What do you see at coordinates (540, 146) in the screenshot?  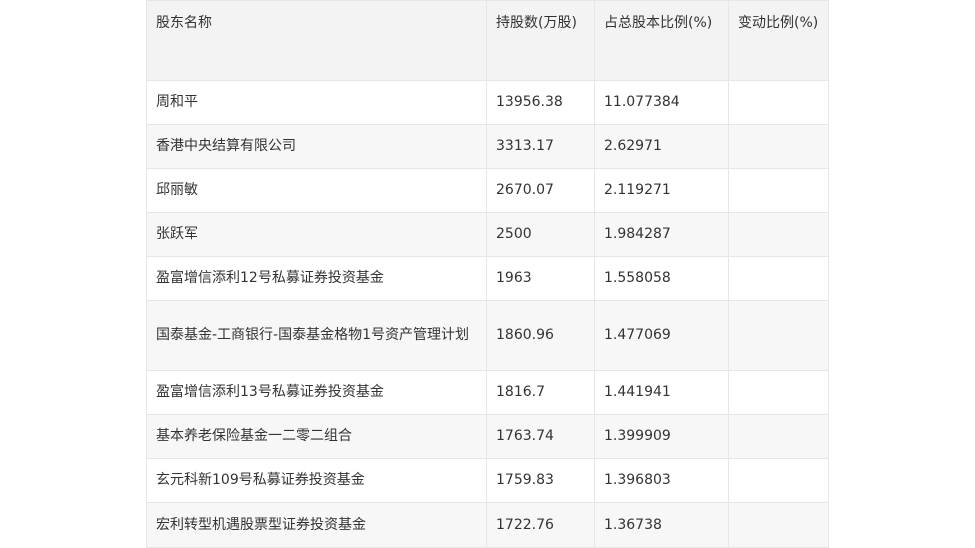 I see `cell-shares: 3313.17` at bounding box center [540, 146].